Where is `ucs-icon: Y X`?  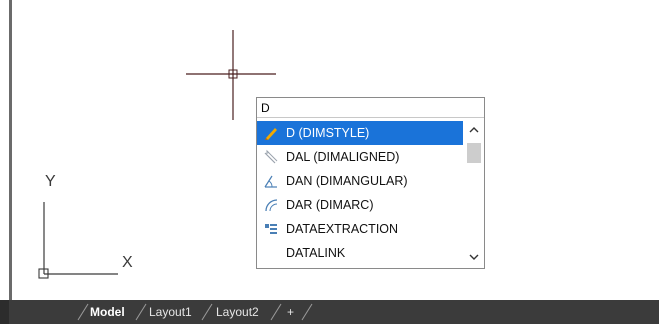
ucs-icon: Y X is located at coordinates (99, 225).